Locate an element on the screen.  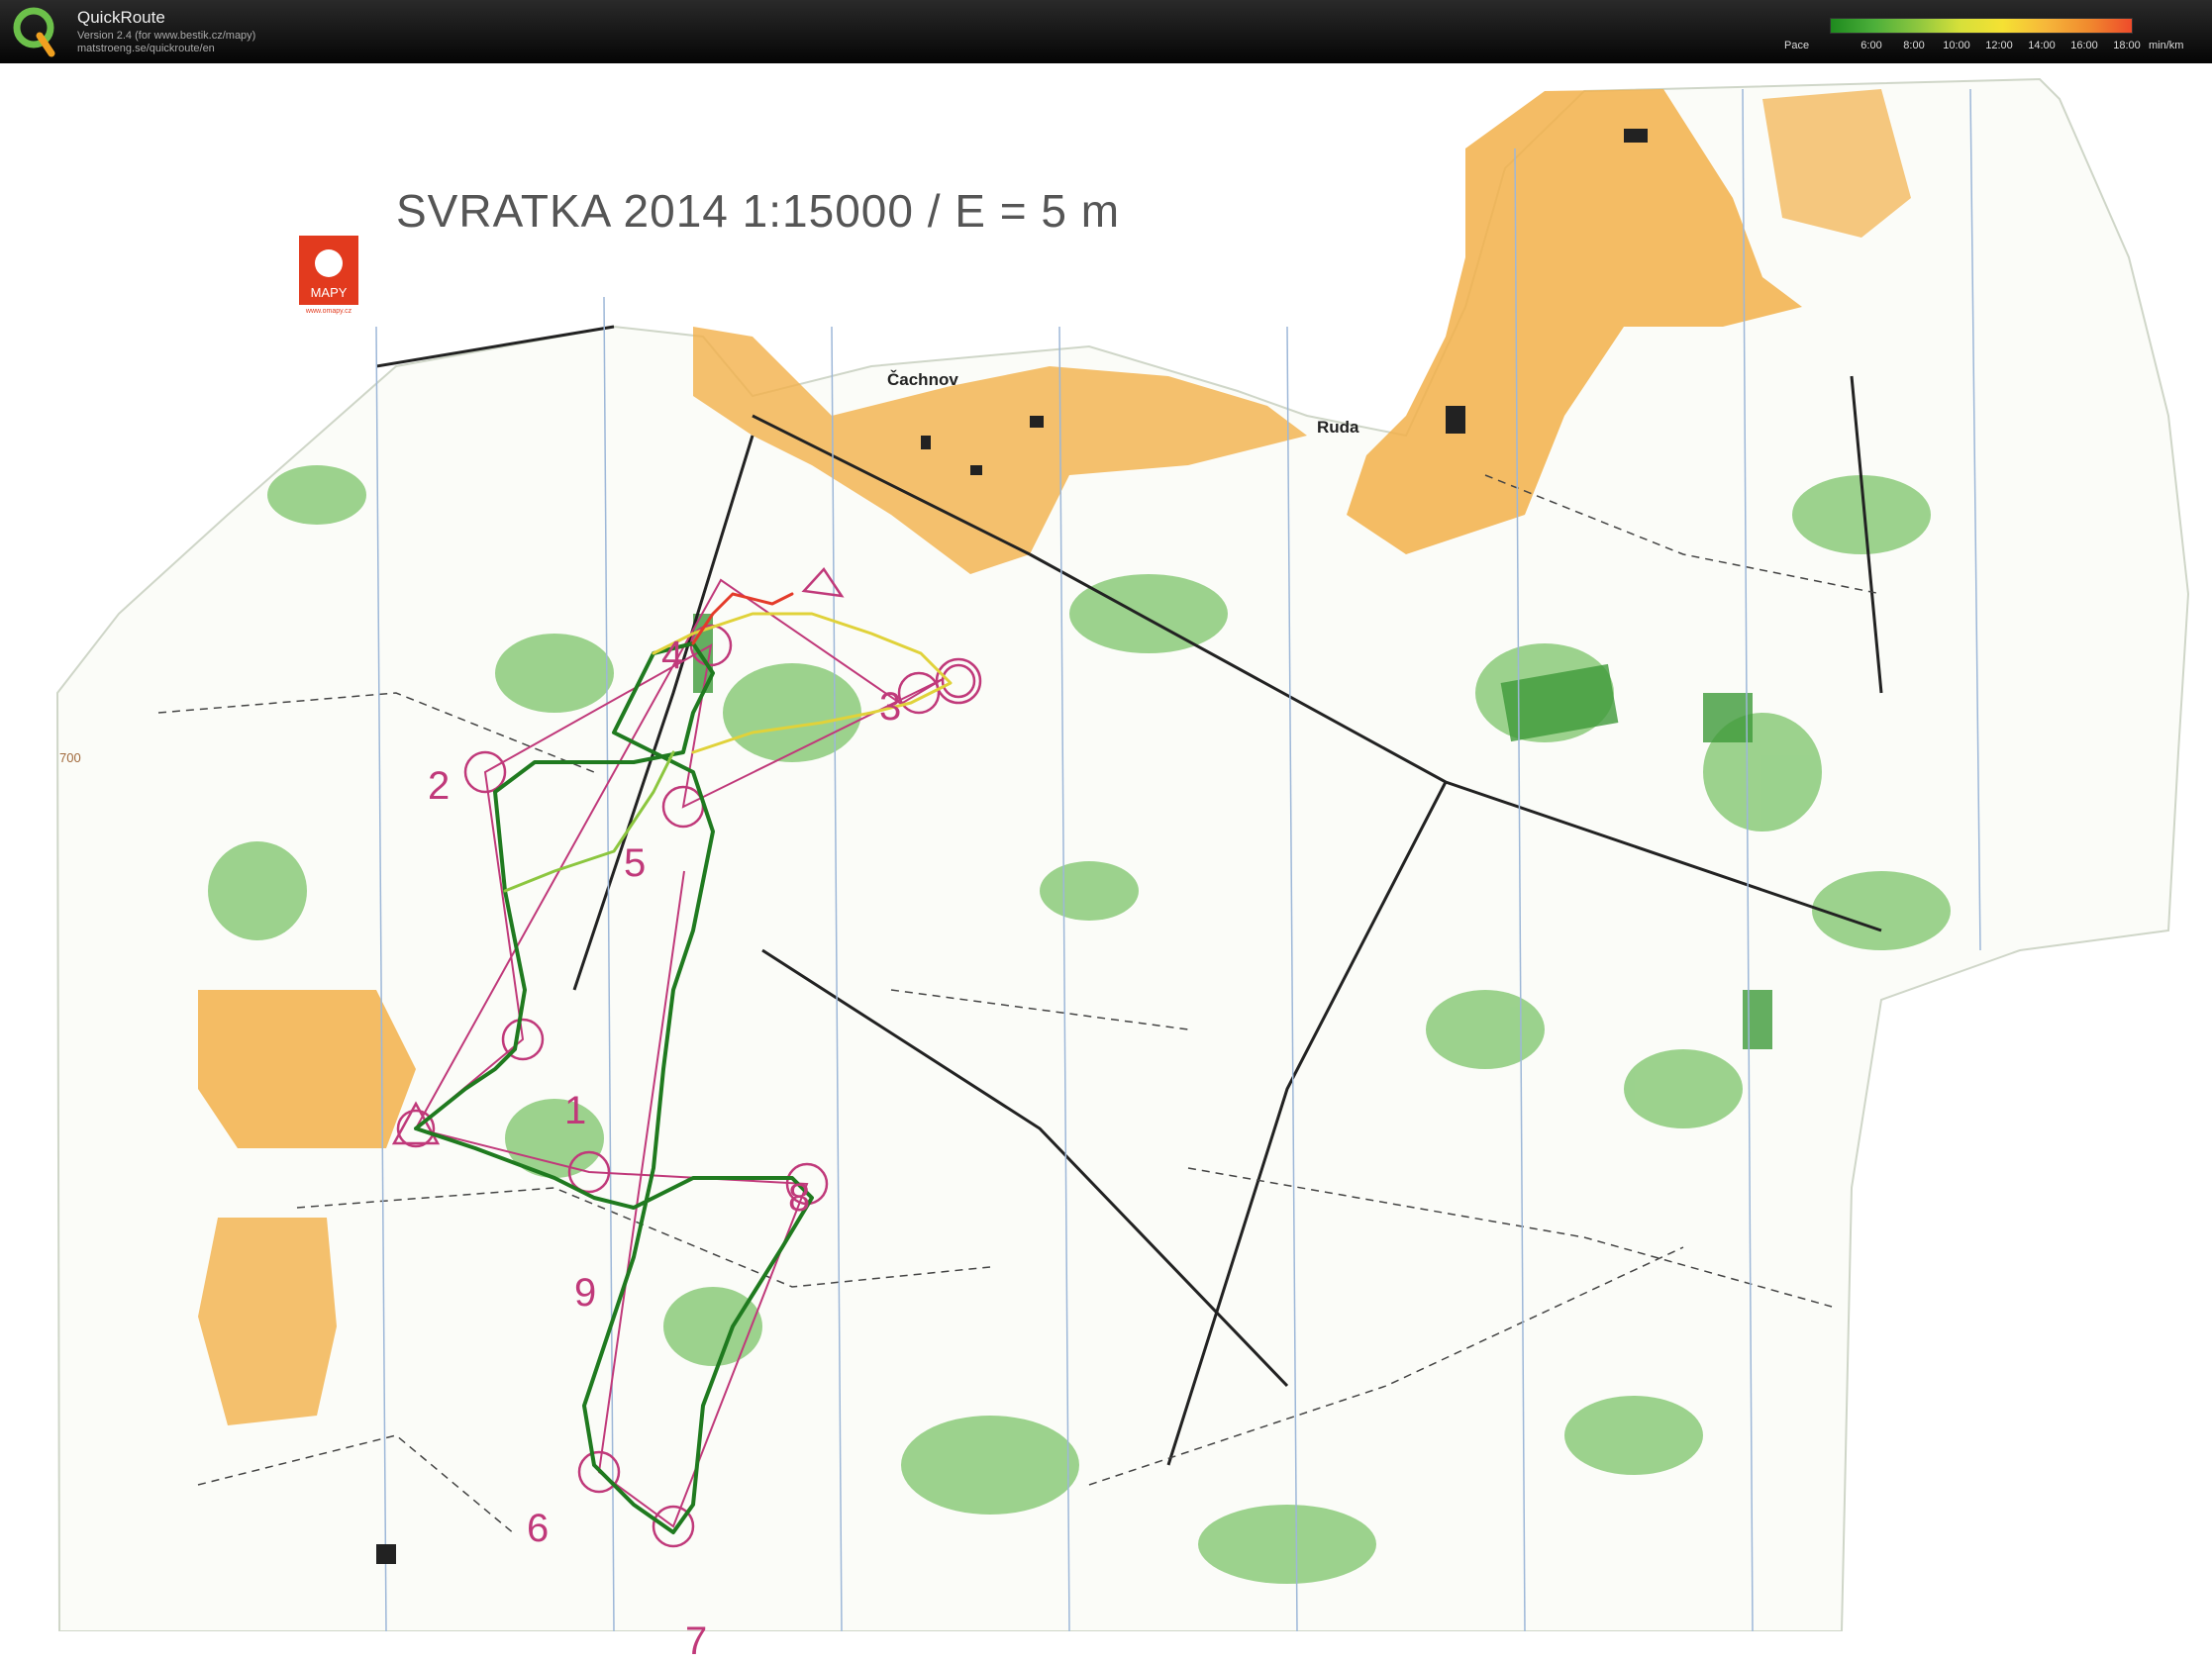
contour-label: 700 is located at coordinates (70, 758).